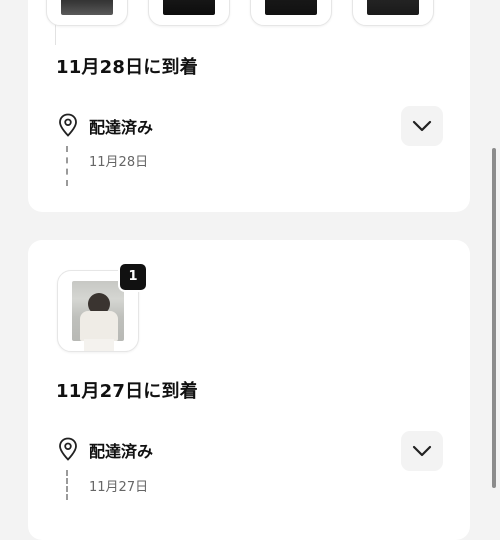 Image resolution: width=500 pixels, height=540 pixels. What do you see at coordinates (119, 162) in the screenshot?
I see `status-date: 11月28日` at bounding box center [119, 162].